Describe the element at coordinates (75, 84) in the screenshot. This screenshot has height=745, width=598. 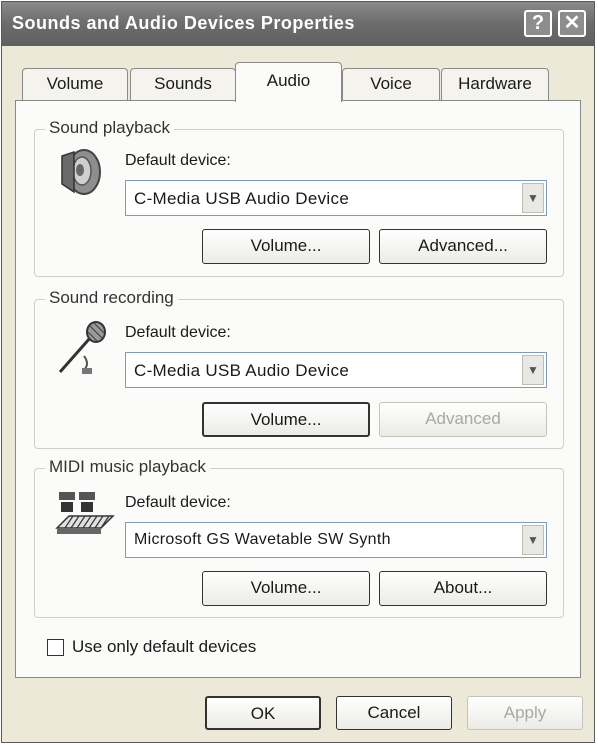
I see `tab-volume: Volume` at that location.